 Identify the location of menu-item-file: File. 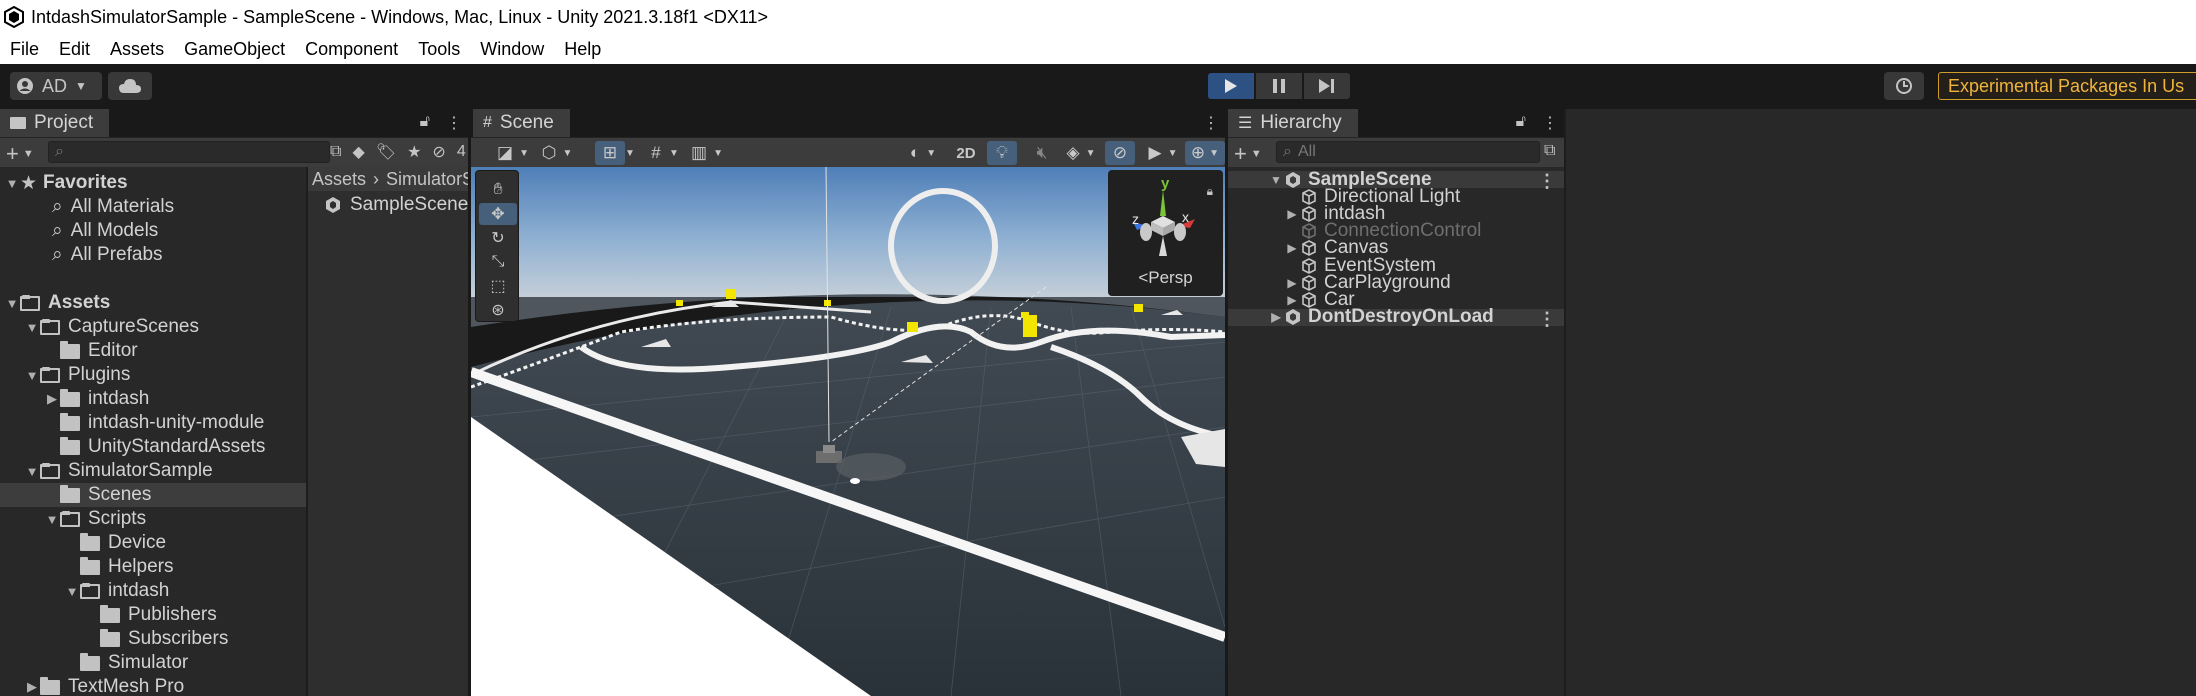
(24, 49).